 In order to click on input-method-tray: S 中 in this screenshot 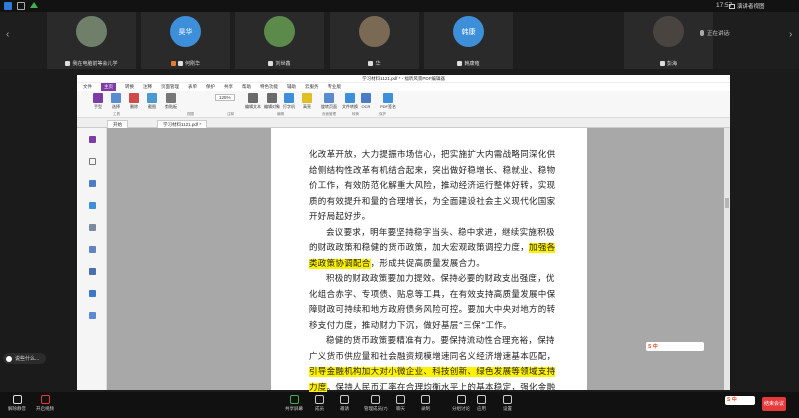, I will do `click(740, 400)`.